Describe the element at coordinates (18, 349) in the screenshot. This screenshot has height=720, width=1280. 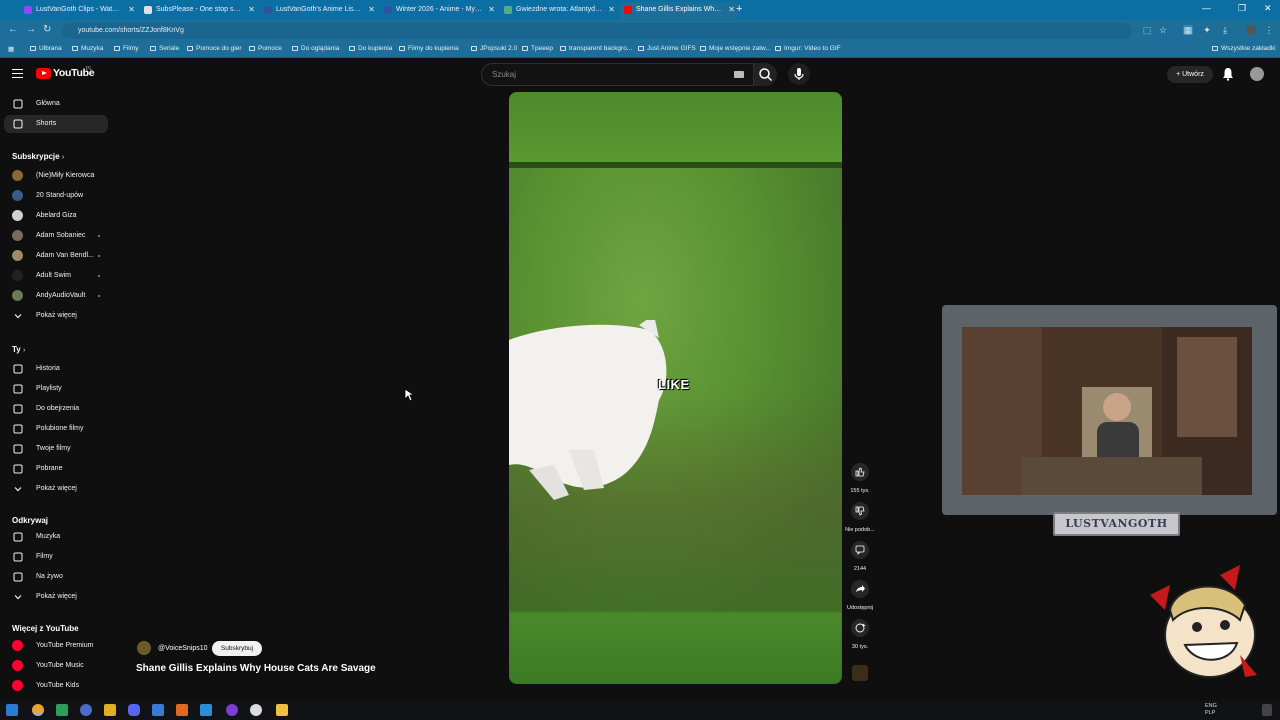
I see `sidebar-you-header: Ty ›` at that location.